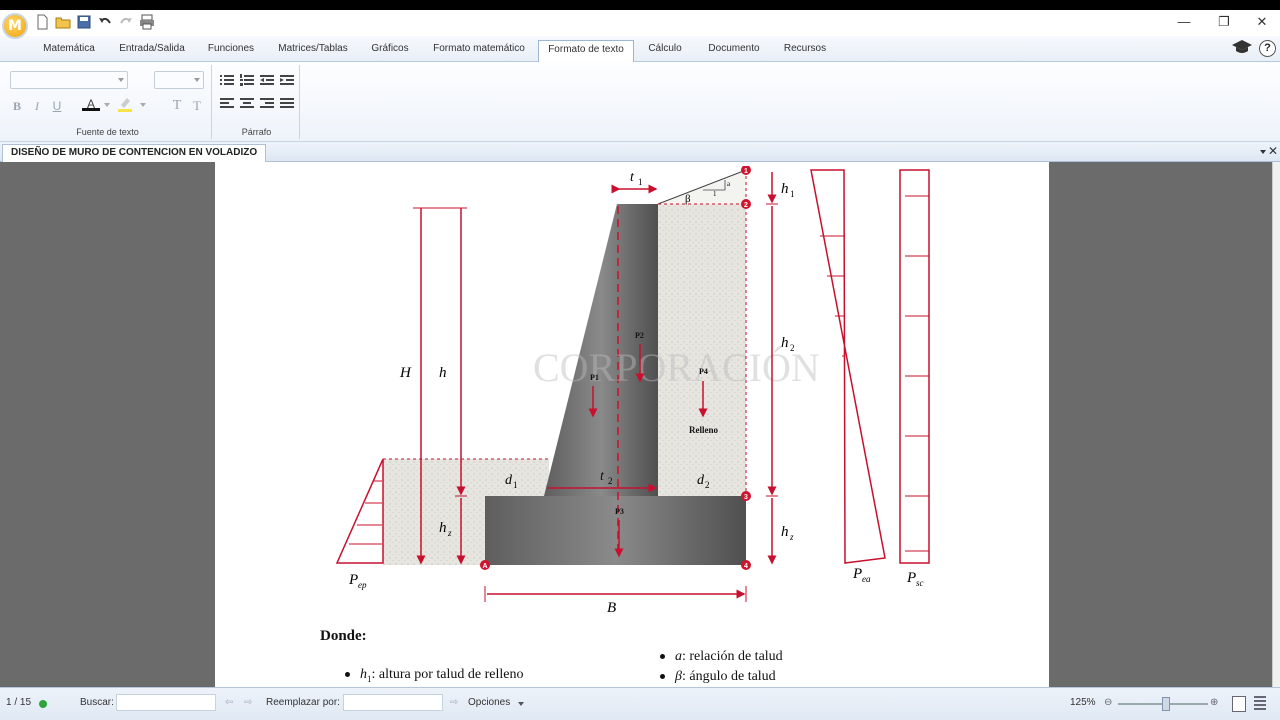 The height and width of the screenshot is (720, 1280). What do you see at coordinates (257, 102) in the screenshot?
I see `paragraph-group: Párrafo` at bounding box center [257, 102].